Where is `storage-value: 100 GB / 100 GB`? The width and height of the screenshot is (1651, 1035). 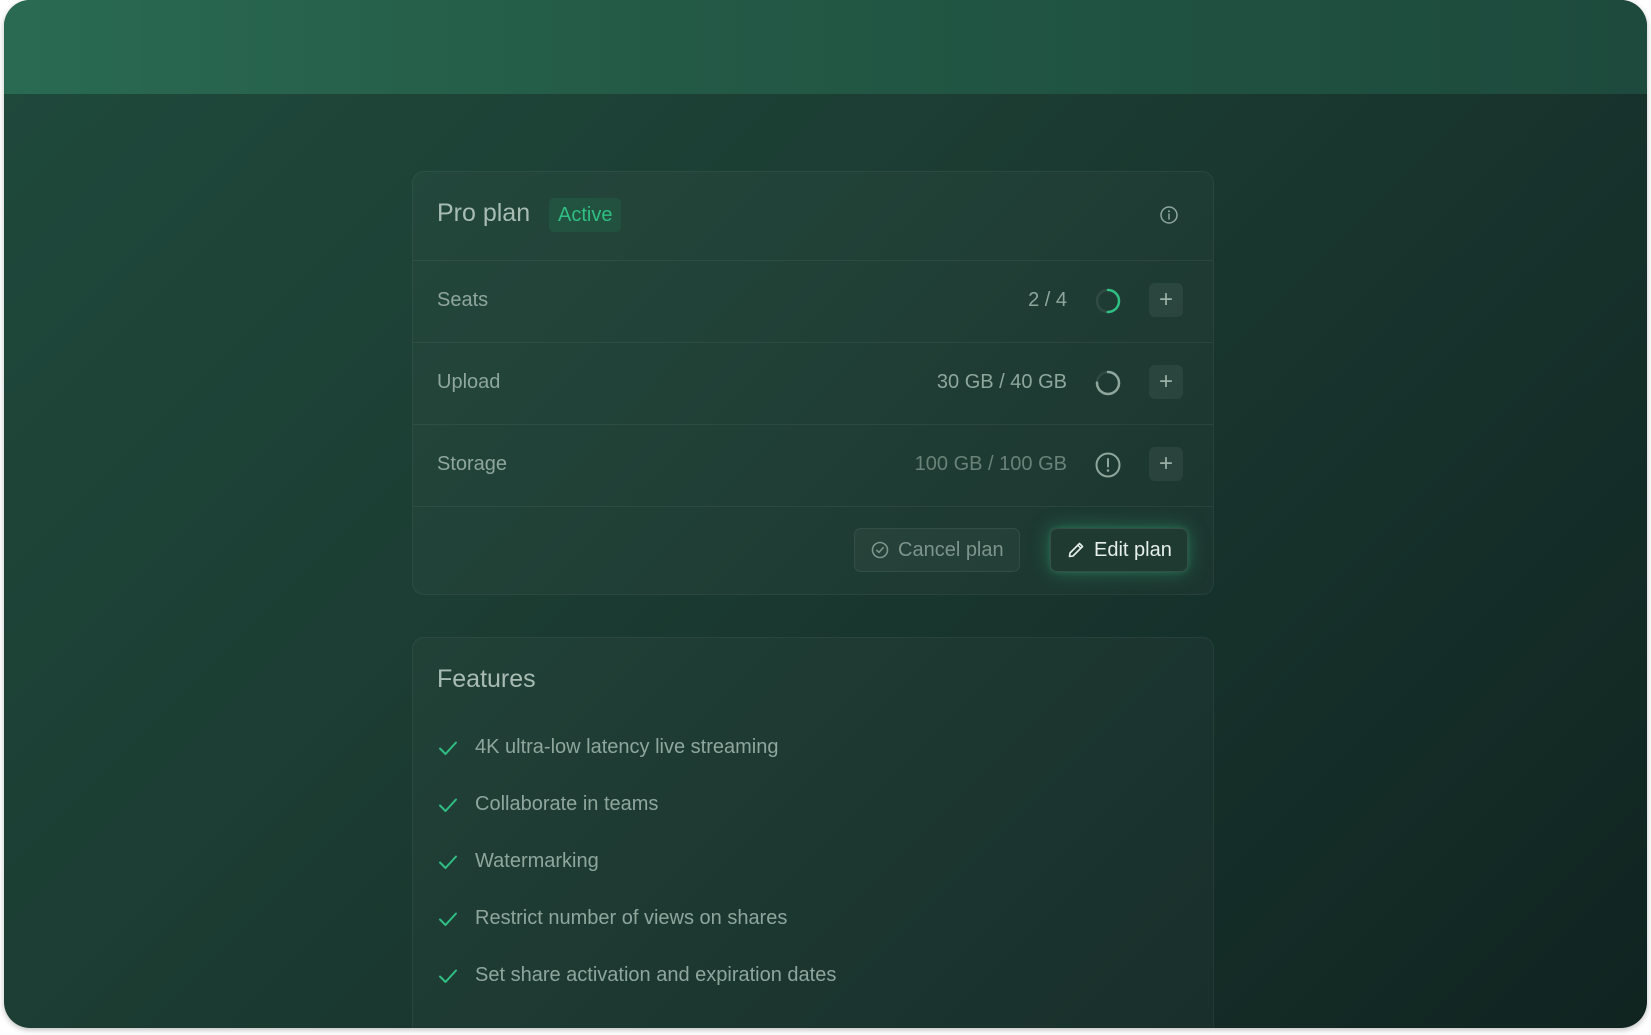
storage-value: 100 GB / 100 GB is located at coordinates (990, 464).